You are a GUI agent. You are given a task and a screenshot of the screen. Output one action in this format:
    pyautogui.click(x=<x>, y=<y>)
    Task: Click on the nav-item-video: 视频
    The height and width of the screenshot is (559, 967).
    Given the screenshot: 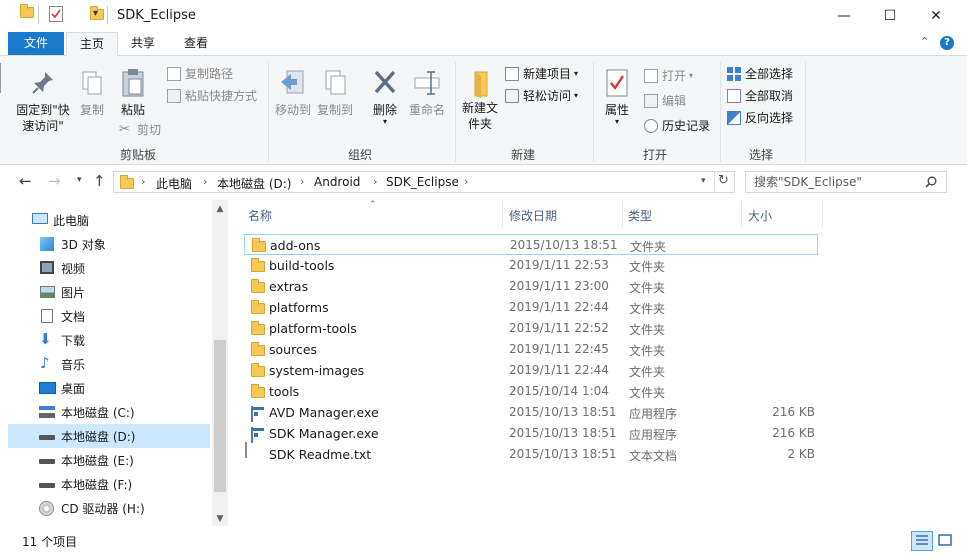 What is the action you would take?
    pyautogui.click(x=109, y=268)
    